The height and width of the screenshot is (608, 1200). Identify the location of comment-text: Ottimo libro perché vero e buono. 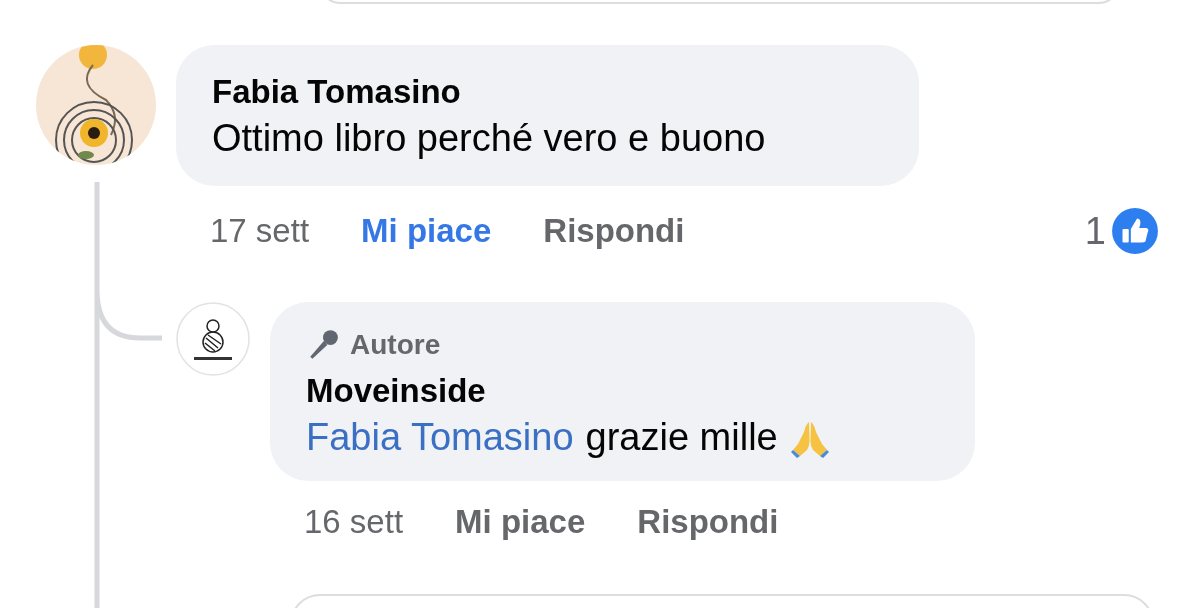
(489, 138).